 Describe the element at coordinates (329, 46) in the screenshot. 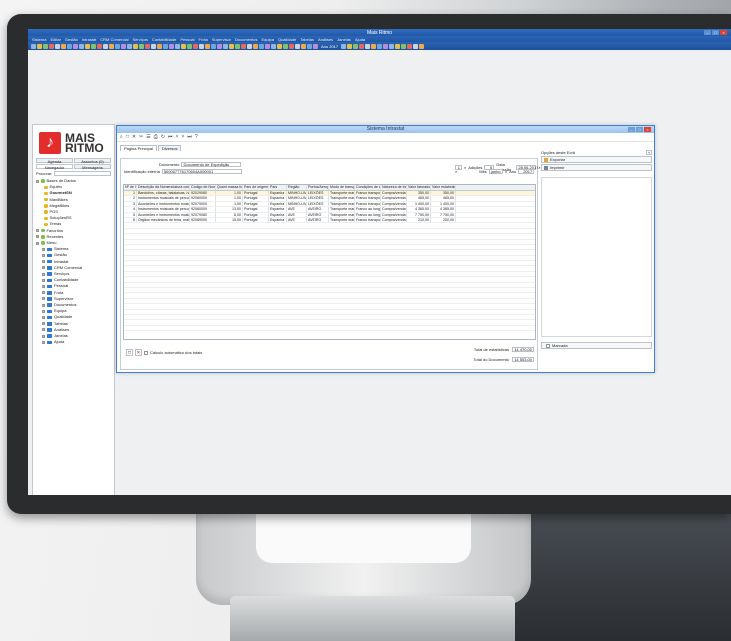

I see `year-indicator: Ano 2017` at that location.